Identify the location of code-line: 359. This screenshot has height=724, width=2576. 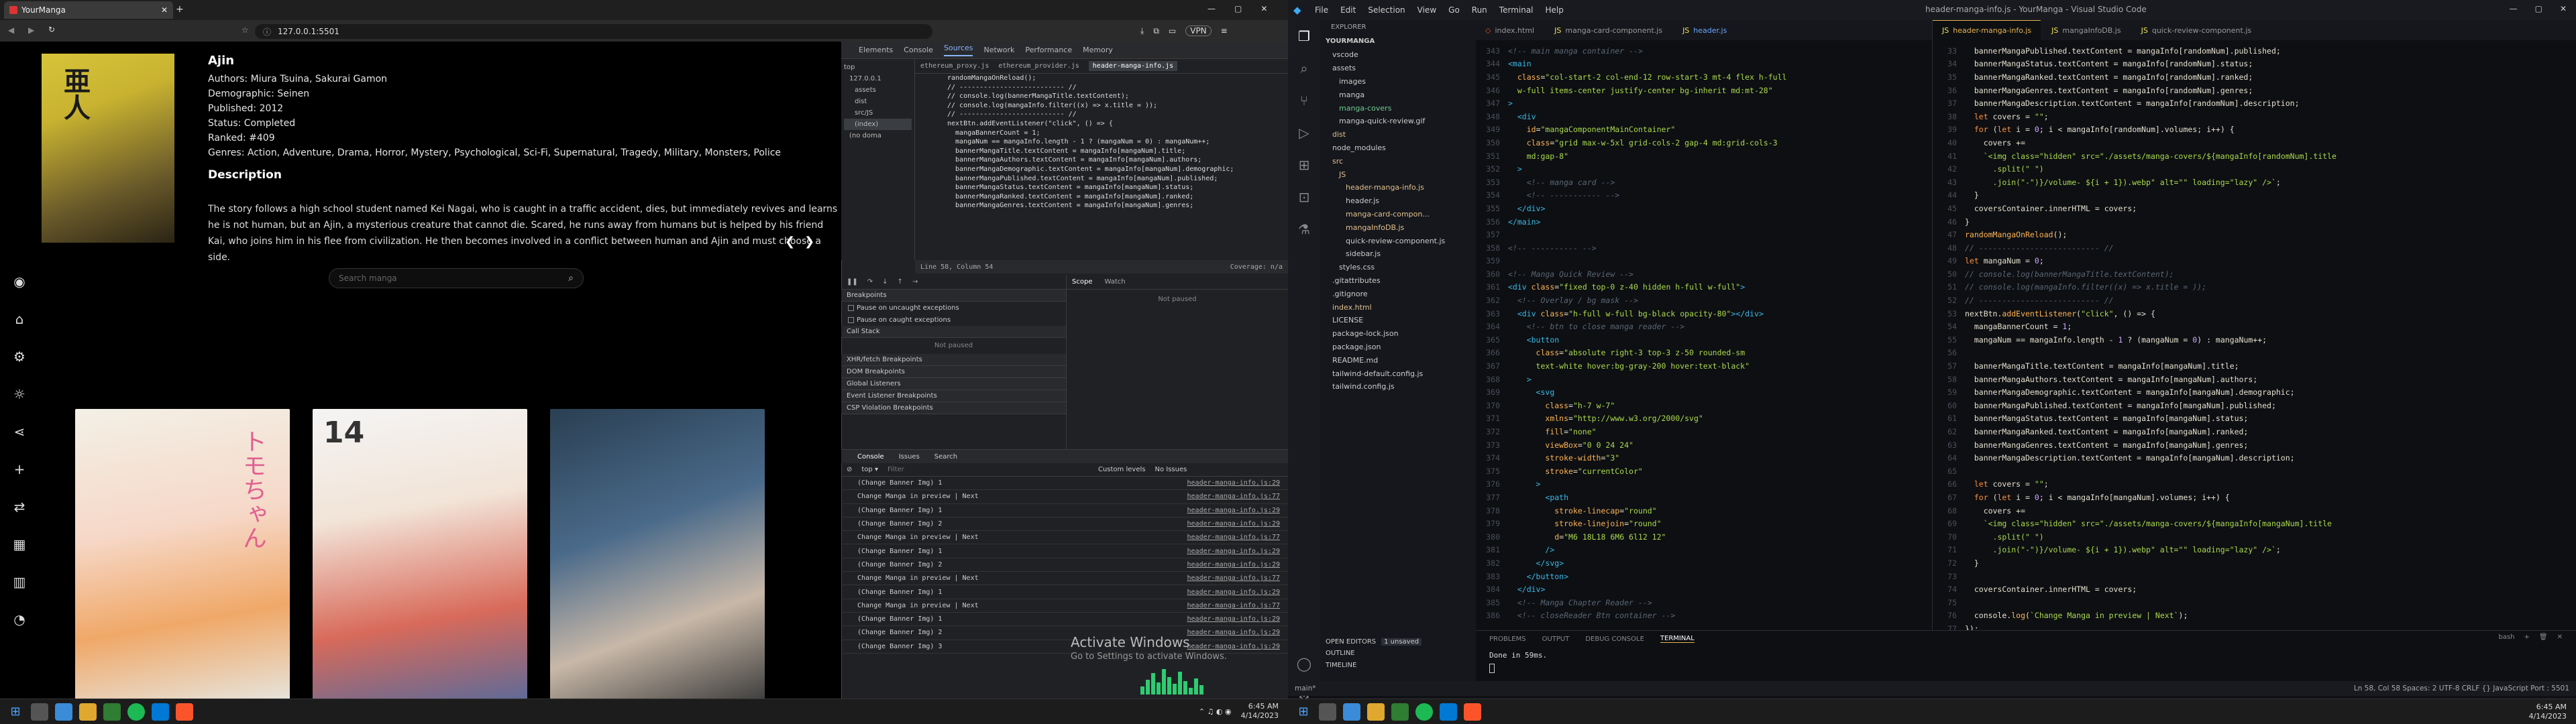
(1704, 261).